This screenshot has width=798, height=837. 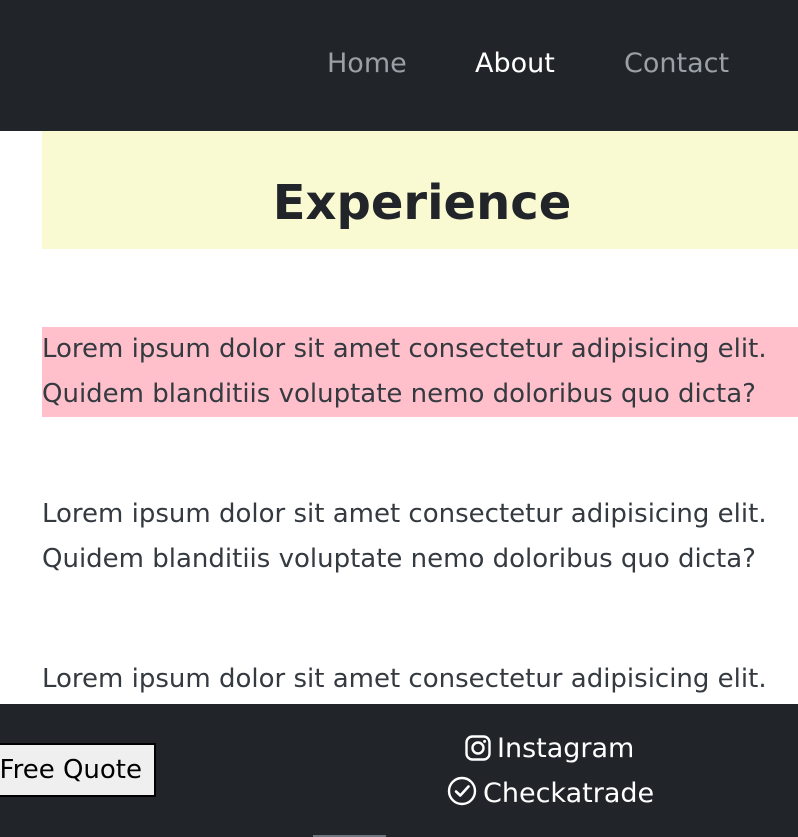 I want to click on check-circle-icon, so click(x=465, y=792).